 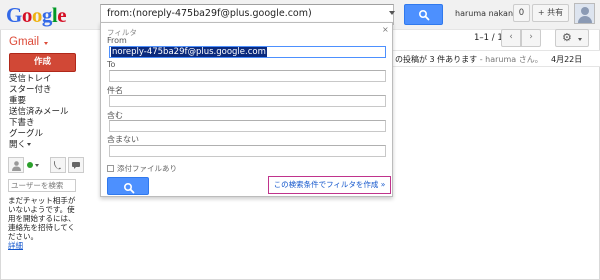 I want to click on create-filter-link: この検索条件でフィルタを作成 », so click(x=329, y=185).